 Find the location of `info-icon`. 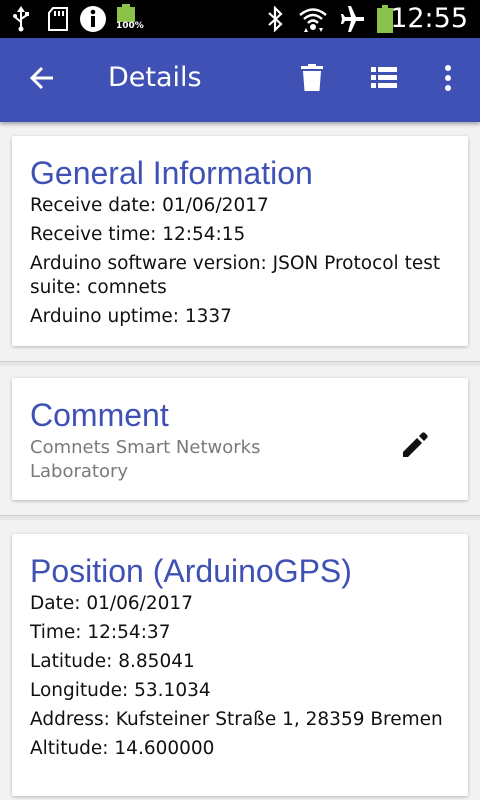

info-icon is located at coordinates (93, 19).